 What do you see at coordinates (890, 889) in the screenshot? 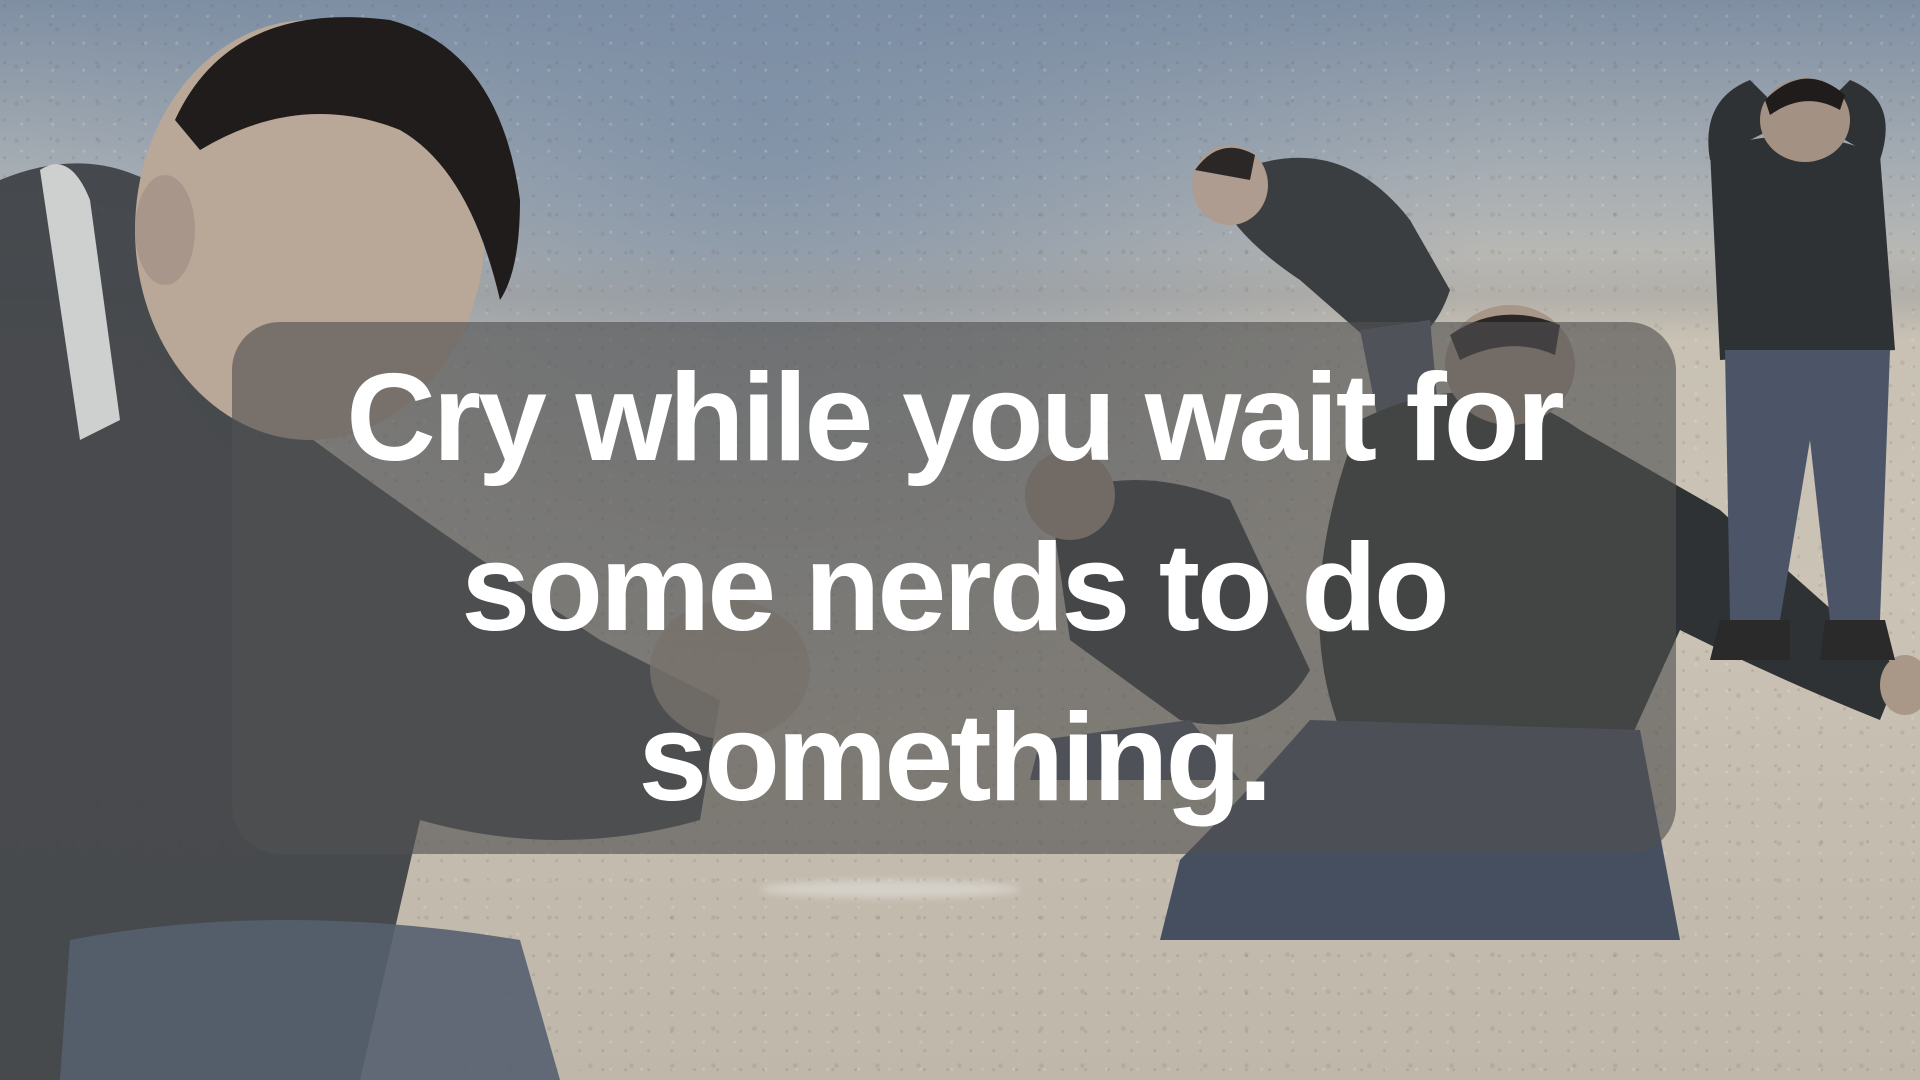
I see `sea-foam` at bounding box center [890, 889].